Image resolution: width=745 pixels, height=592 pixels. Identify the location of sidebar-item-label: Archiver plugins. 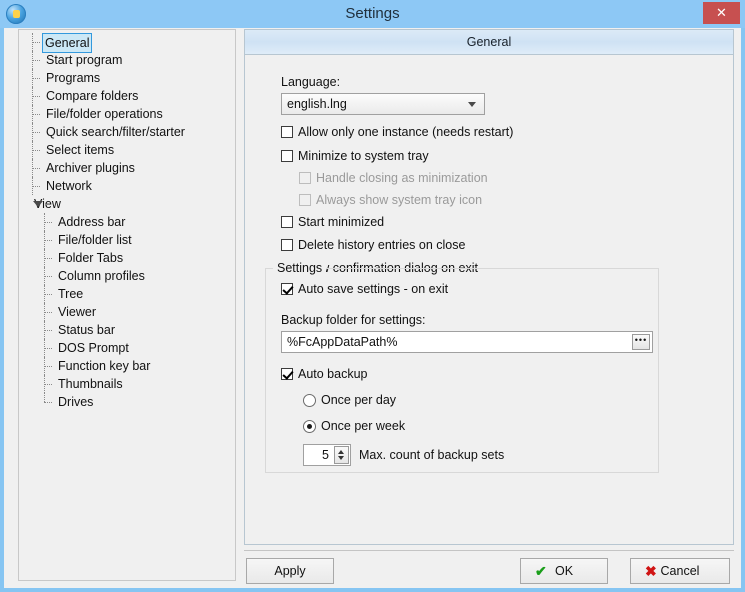
(90, 168).